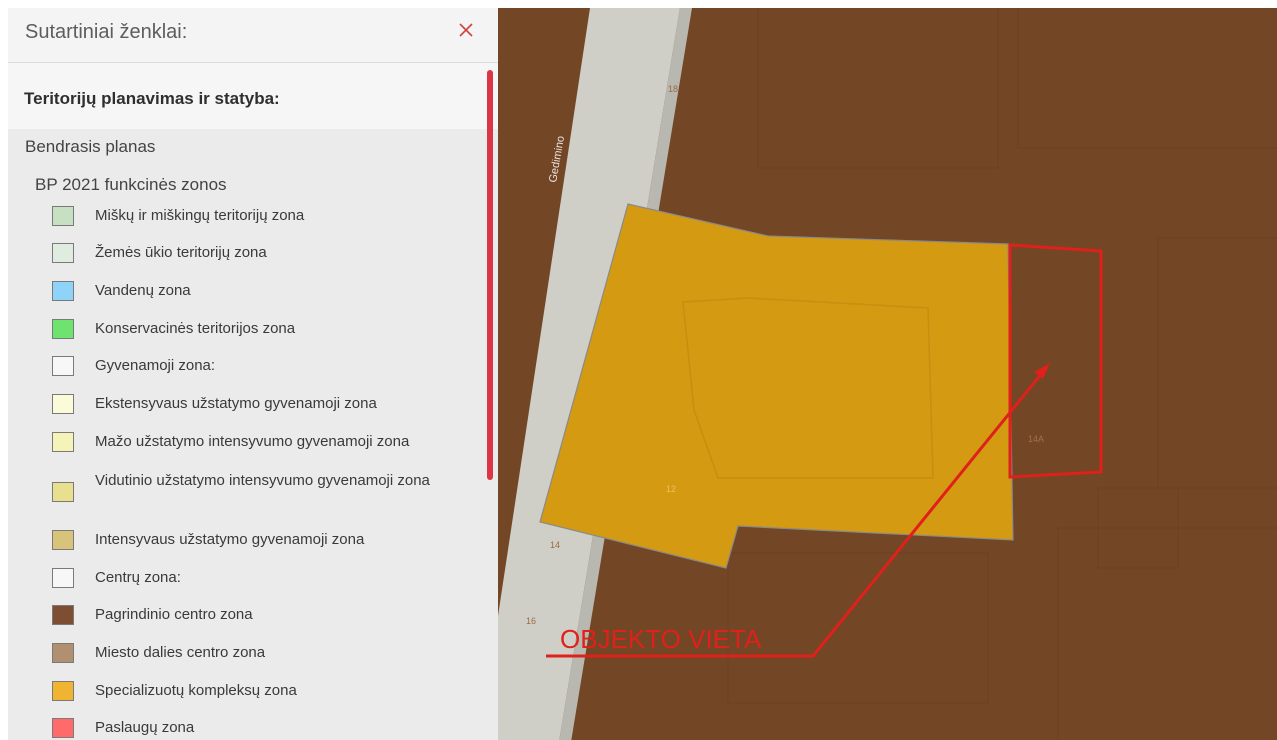 This screenshot has width=1277, height=740. What do you see at coordinates (466, 30) in the screenshot?
I see `close-icon` at bounding box center [466, 30].